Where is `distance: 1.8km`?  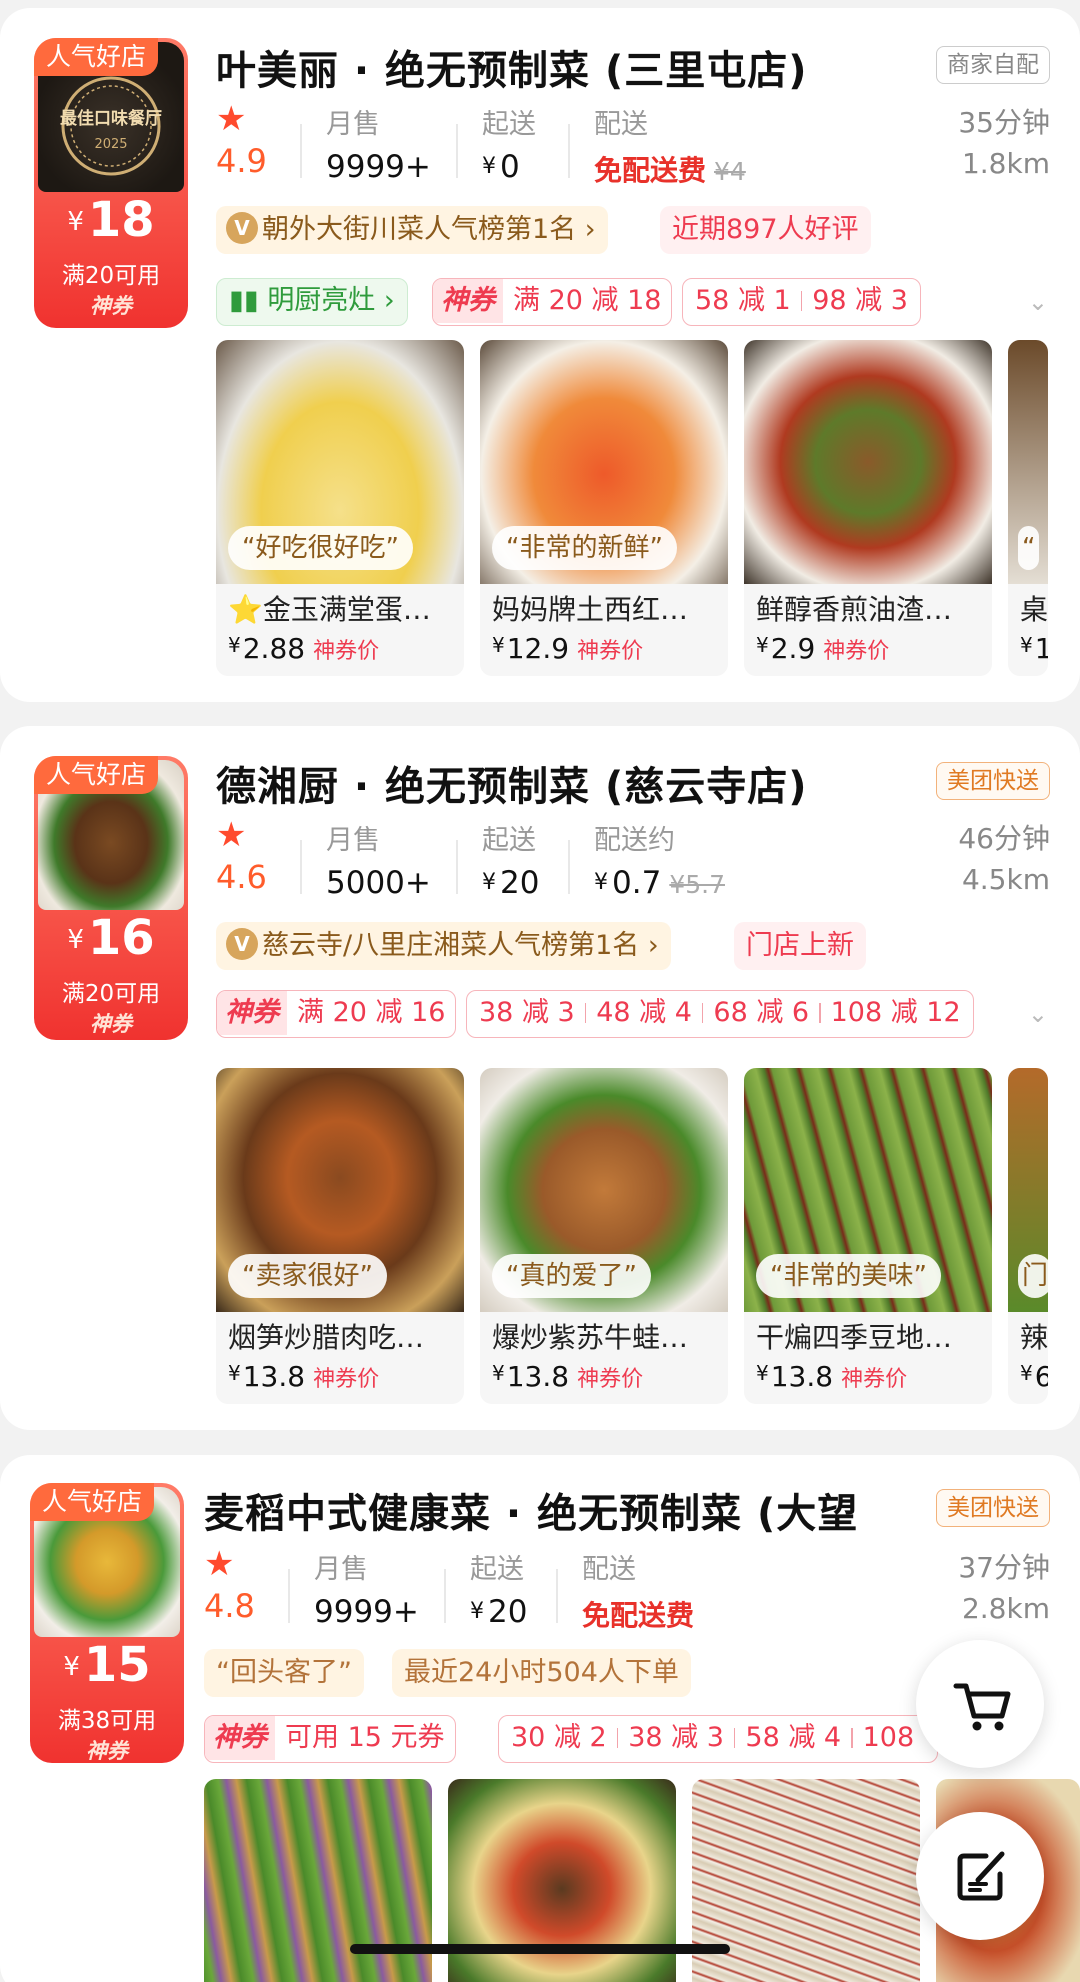 distance: 1.8km is located at coordinates (1005, 163).